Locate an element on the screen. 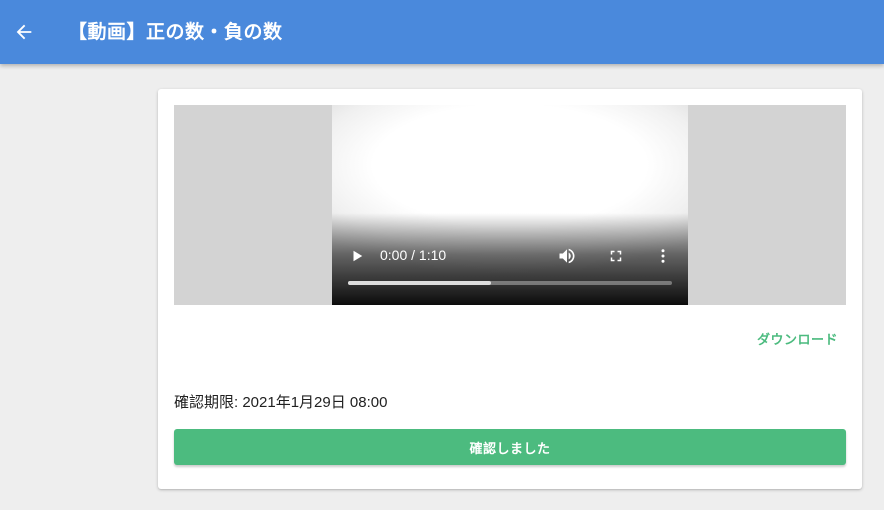  play-button is located at coordinates (357, 256).